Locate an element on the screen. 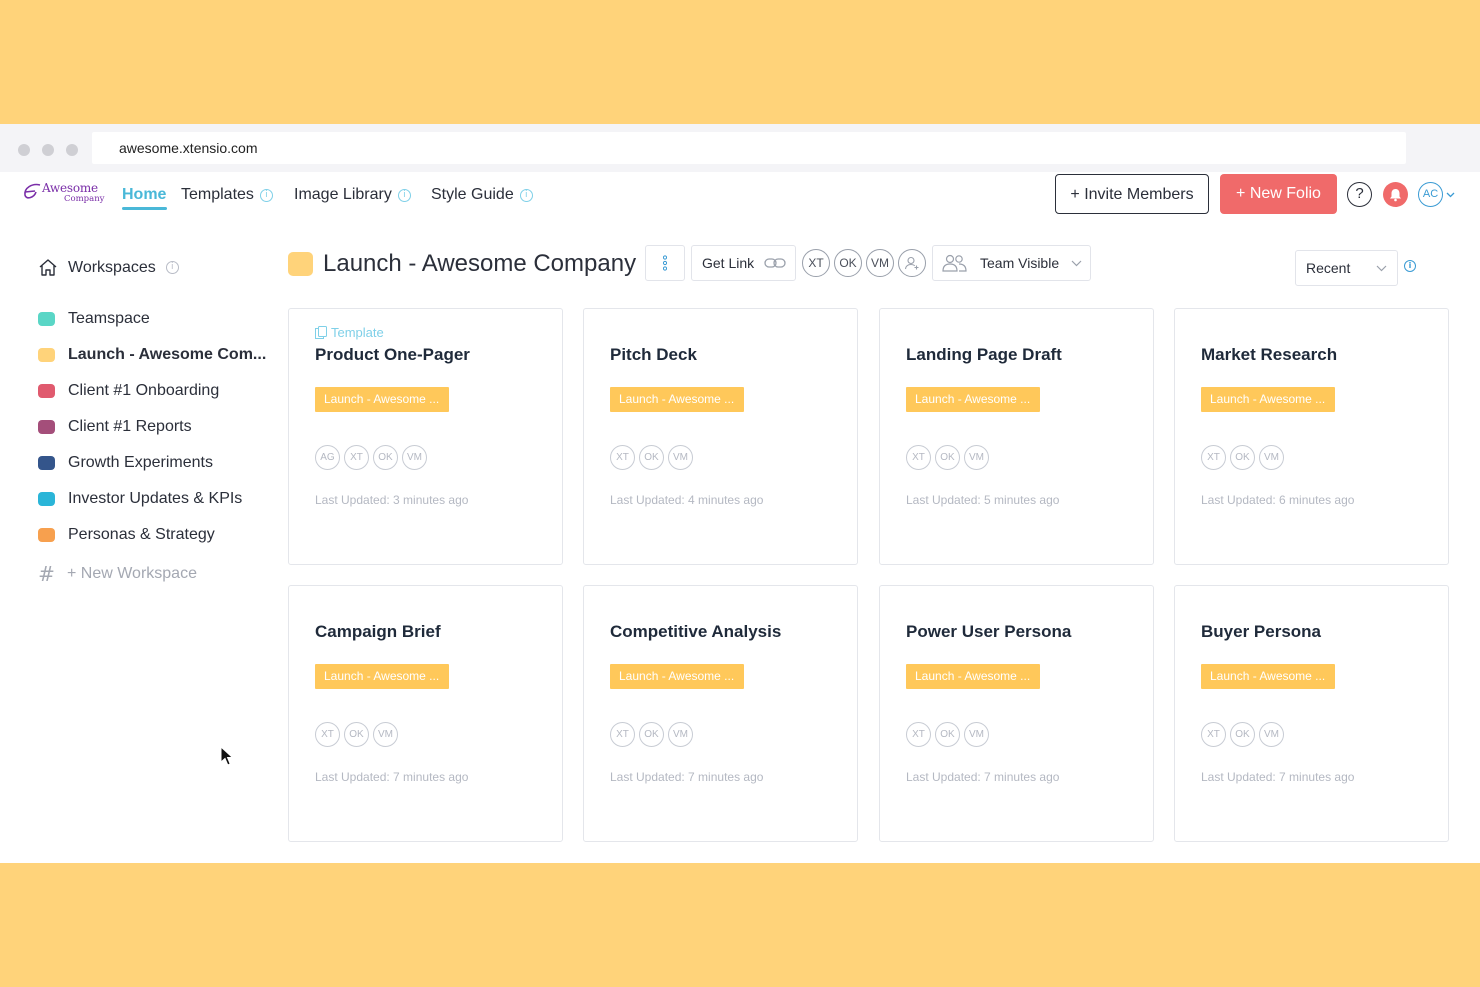  nav-home: Home is located at coordinates (144, 195).